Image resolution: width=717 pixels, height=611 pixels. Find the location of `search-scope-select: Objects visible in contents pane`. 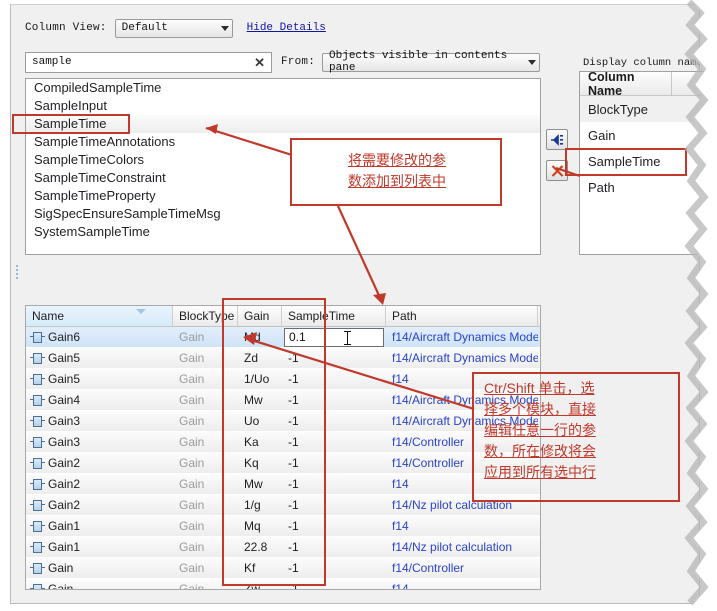

search-scope-select: Objects visible in contents pane is located at coordinates (431, 62).